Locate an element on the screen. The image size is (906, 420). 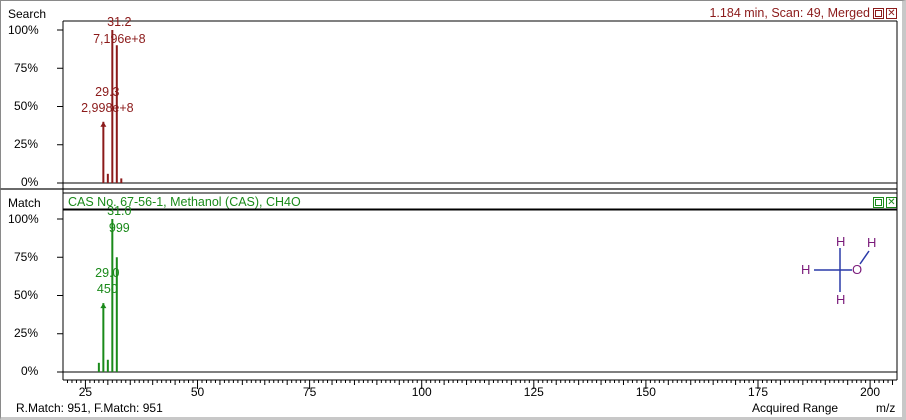
search-spectrum: 31.2 7,196e+8 29.3 2,998e+8 is located at coordinates (113, 99).